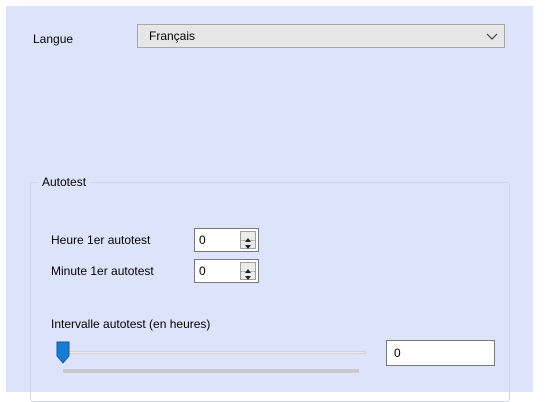 The width and height of the screenshot is (552, 402). I want to click on minute-spin-buttons, so click(248, 271).